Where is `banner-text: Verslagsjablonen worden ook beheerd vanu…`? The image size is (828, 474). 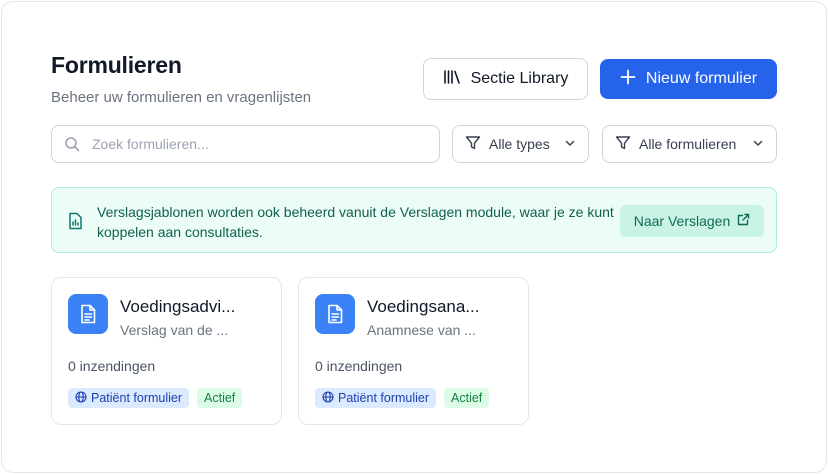
banner-text: Verslagsjablonen worden ook beheerd vanu… is located at coordinates (355, 222).